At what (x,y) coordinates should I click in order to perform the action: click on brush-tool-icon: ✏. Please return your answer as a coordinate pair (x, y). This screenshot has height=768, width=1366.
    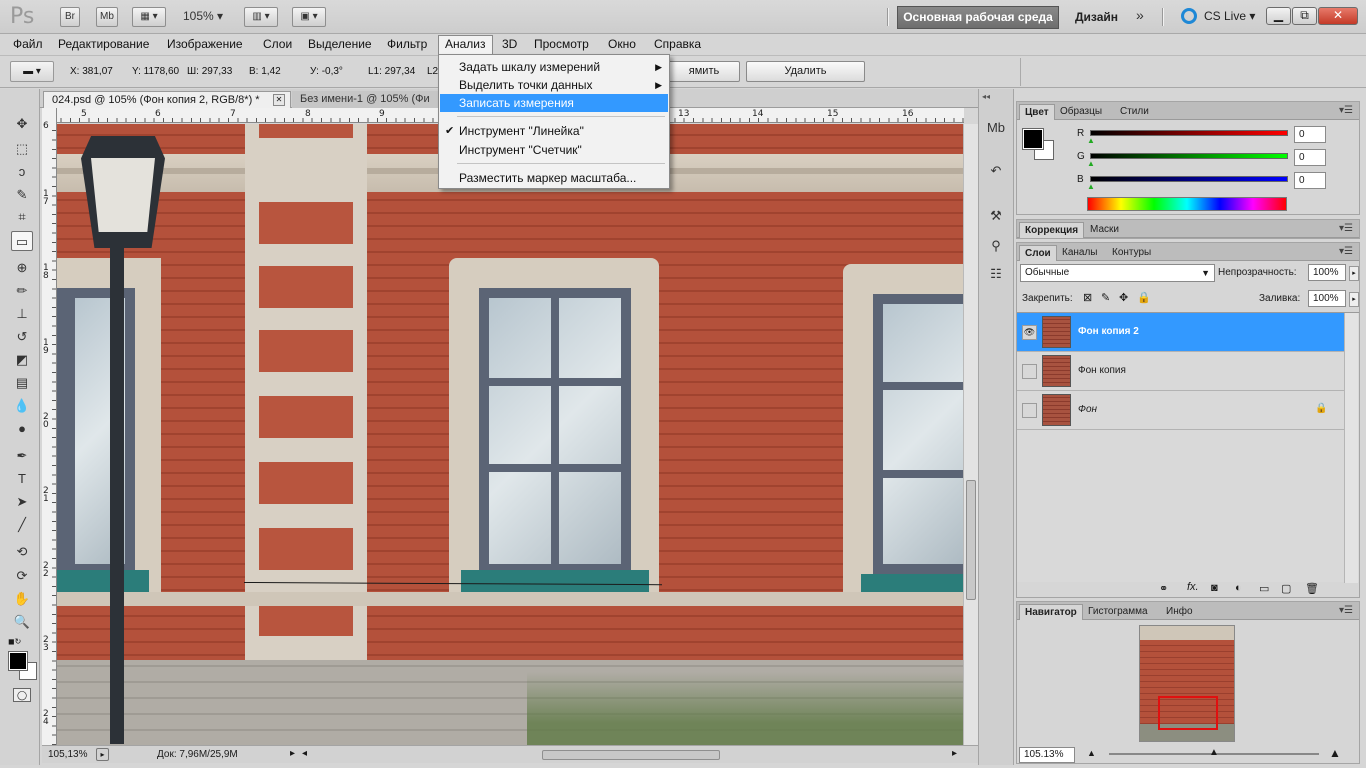
    Looking at the image, I should click on (22, 291).